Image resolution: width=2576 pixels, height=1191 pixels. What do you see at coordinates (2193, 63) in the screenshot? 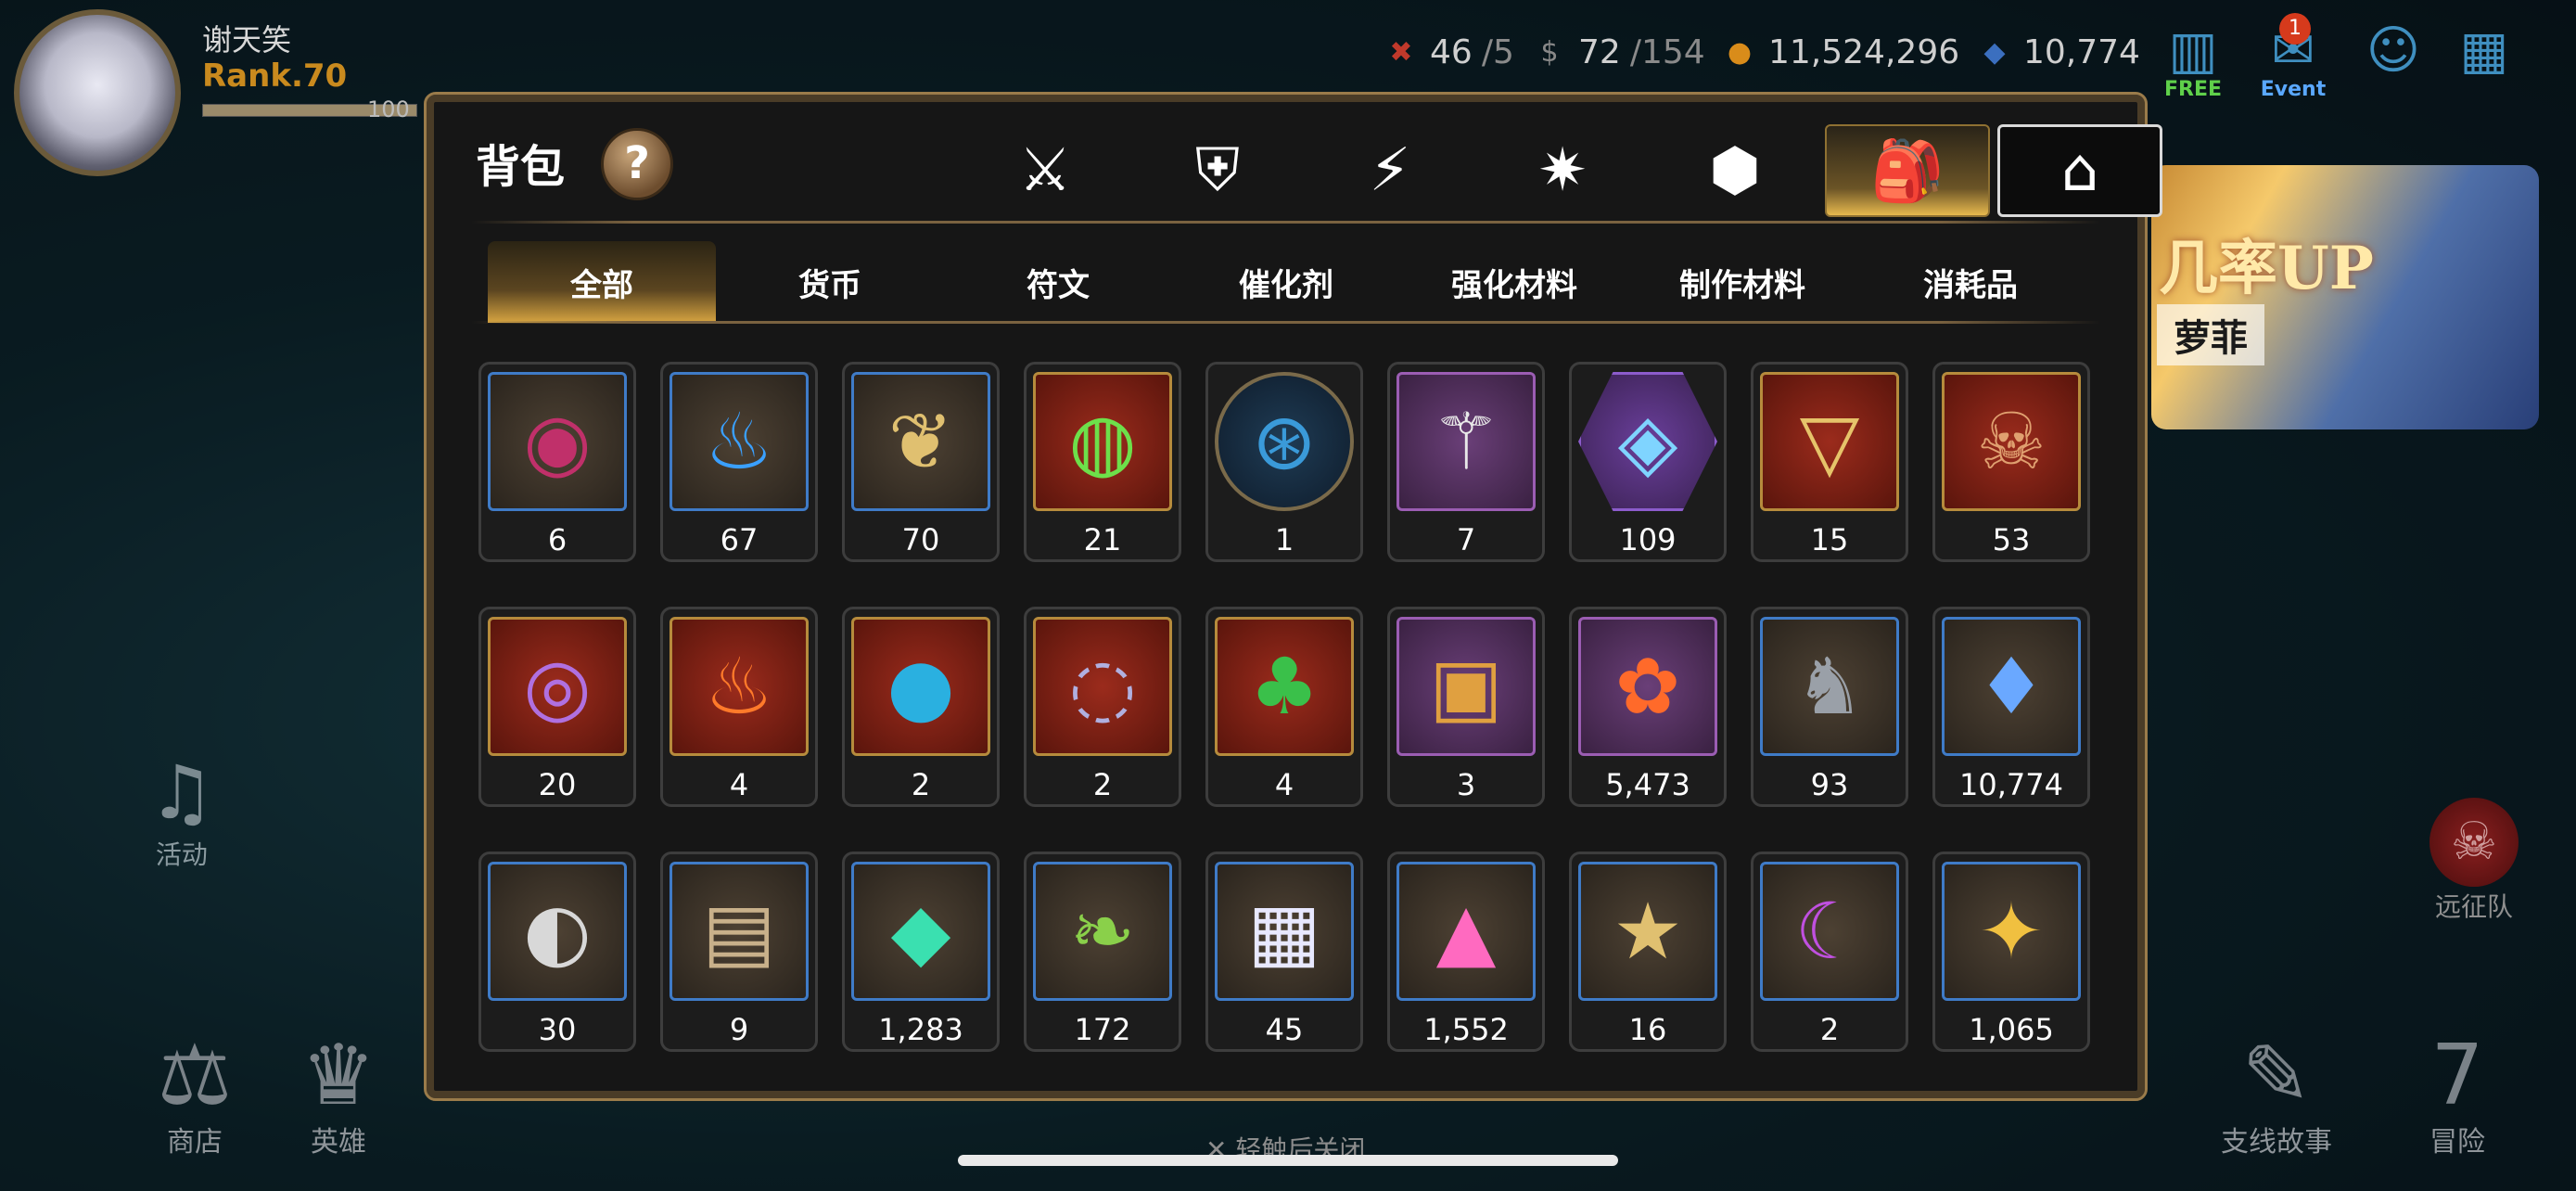
I see `menu-free-button: ▥ FREE` at bounding box center [2193, 63].